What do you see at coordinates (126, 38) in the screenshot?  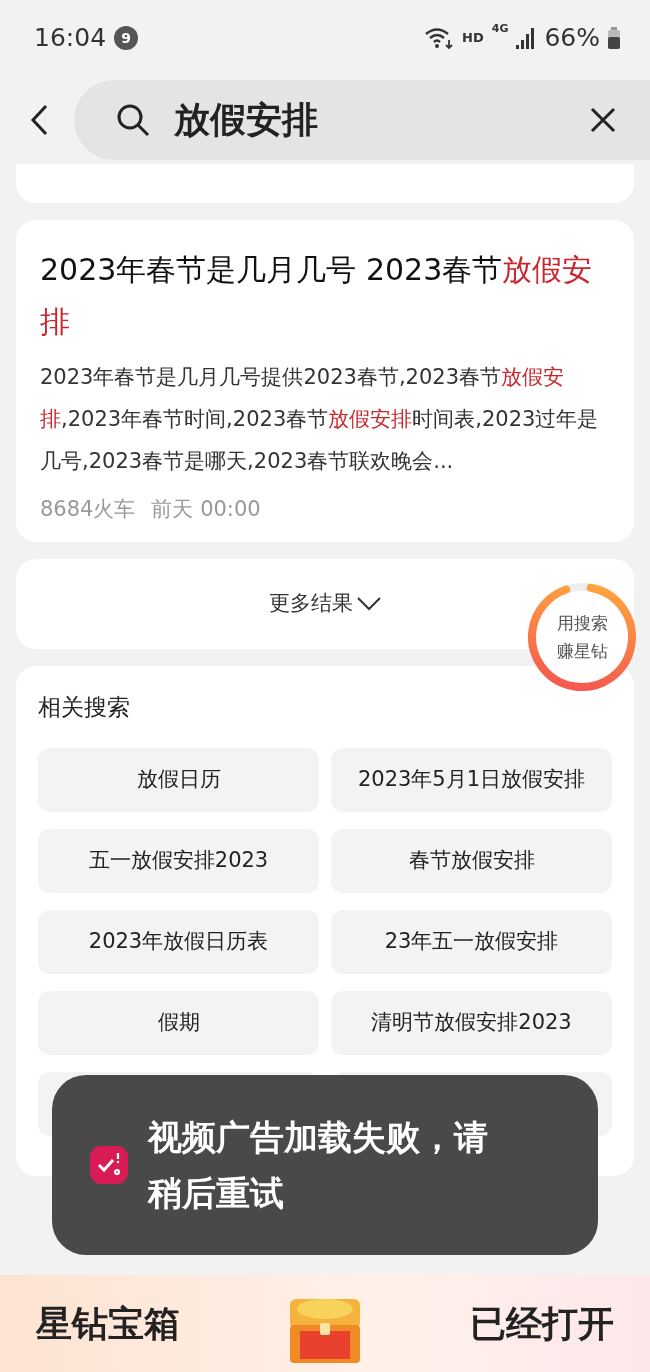 I see `notification-count: 9` at bounding box center [126, 38].